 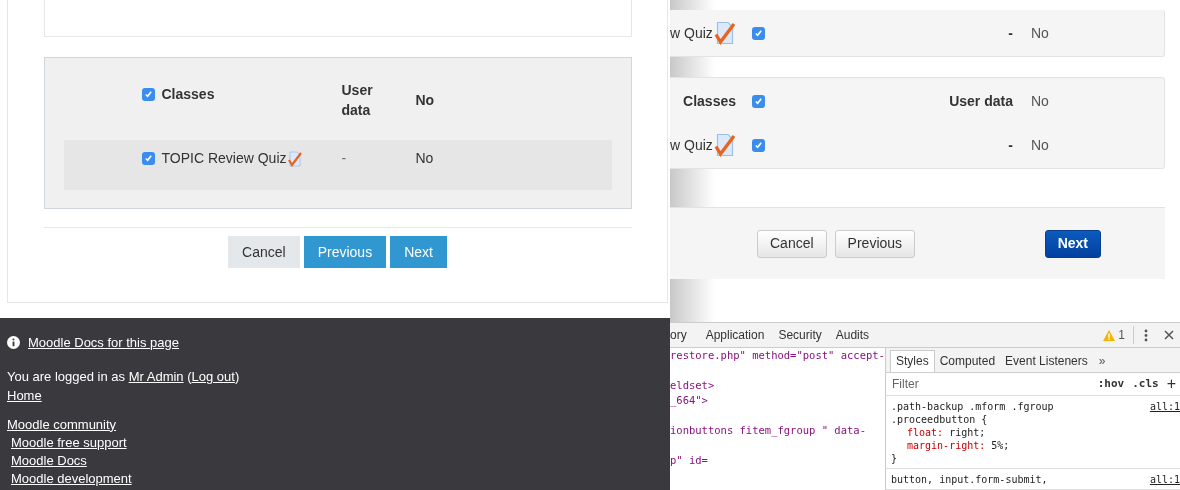 What do you see at coordinates (939, 419) in the screenshot?
I see `css-selector: .proceedbutton {` at bounding box center [939, 419].